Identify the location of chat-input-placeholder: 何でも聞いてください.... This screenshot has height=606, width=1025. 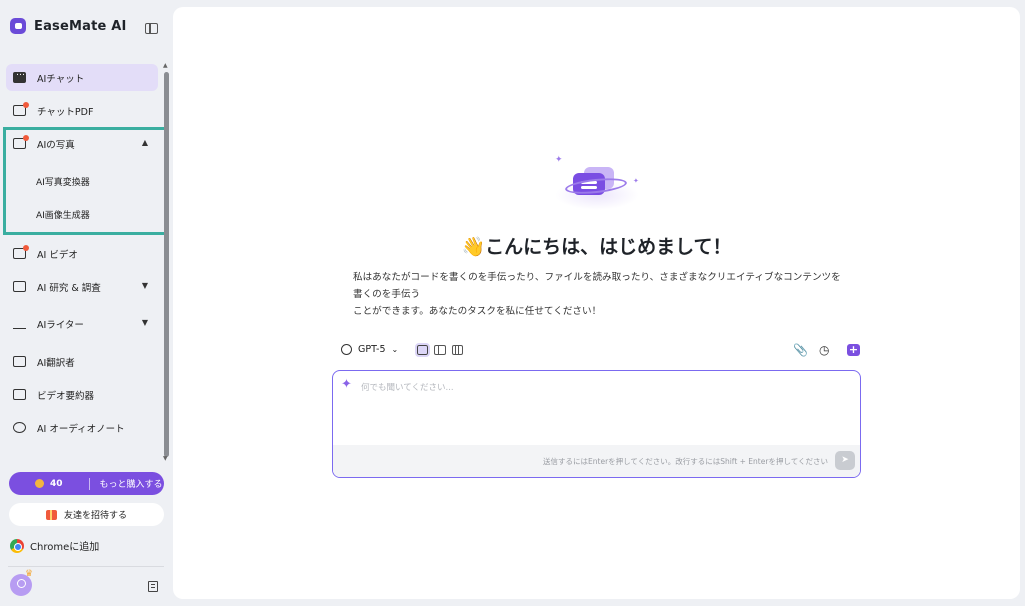
(407, 387).